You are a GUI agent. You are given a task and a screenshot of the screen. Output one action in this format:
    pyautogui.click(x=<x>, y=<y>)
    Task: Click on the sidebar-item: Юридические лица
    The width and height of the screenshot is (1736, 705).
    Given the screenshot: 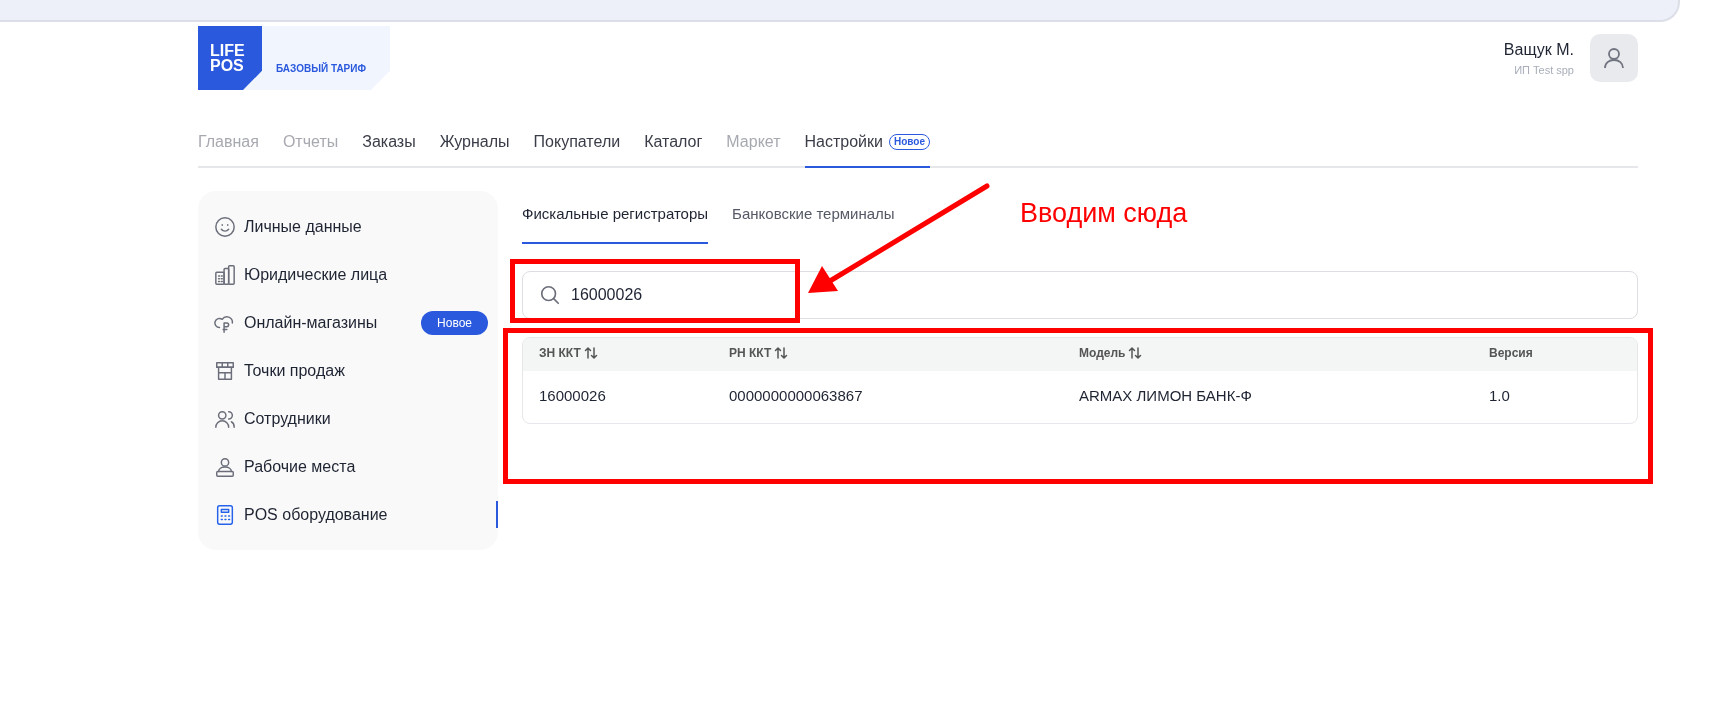 What is the action you would take?
    pyautogui.click(x=348, y=274)
    